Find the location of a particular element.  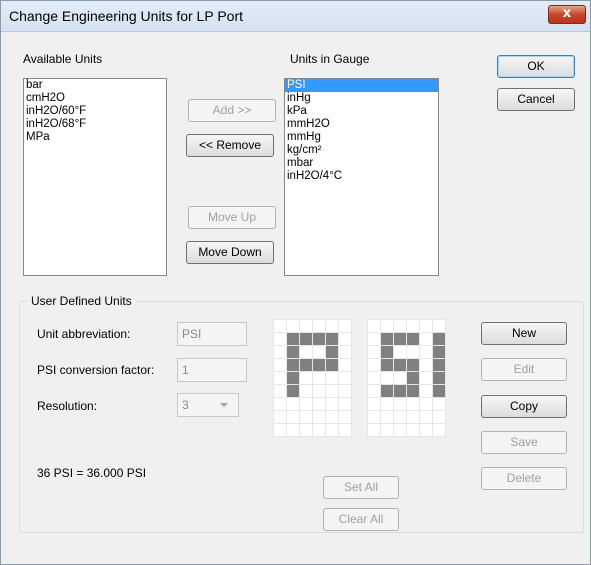

conversion-factor-field: 1 is located at coordinates (212, 370).